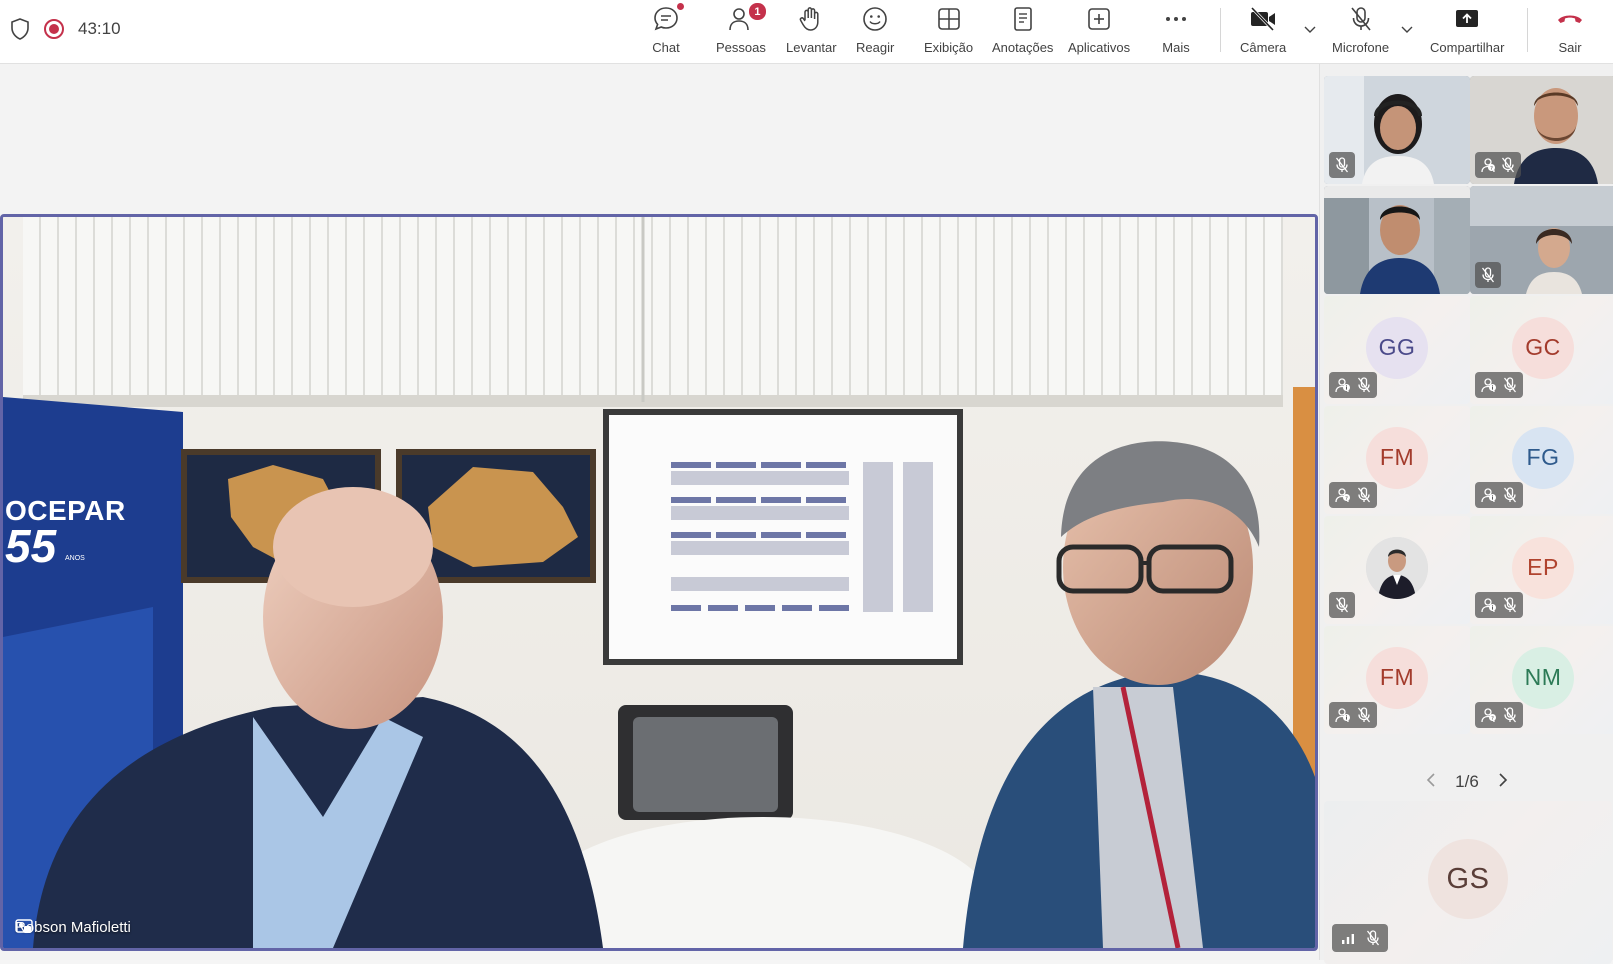  I want to click on recording-icon, so click(54, 29).